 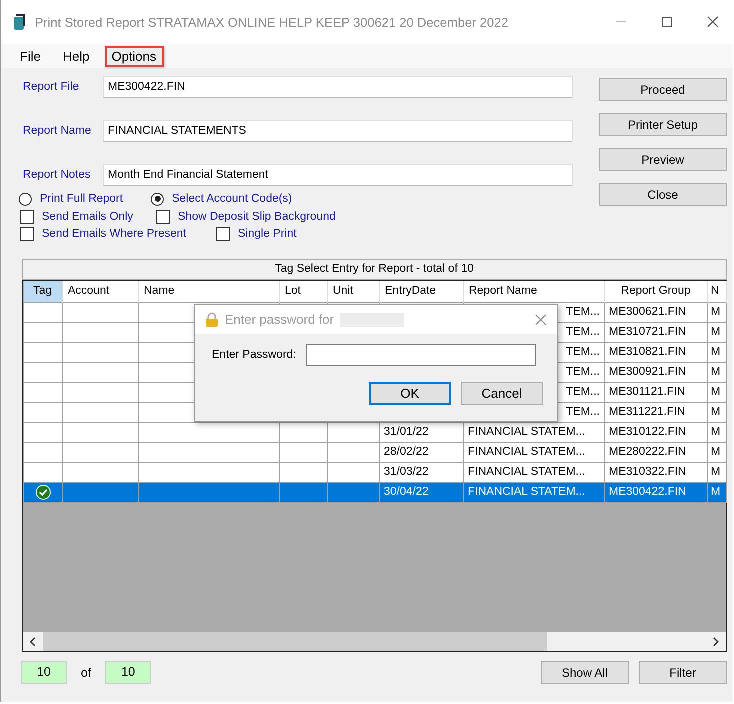 What do you see at coordinates (134, 56) in the screenshot?
I see `menu-item: Options` at bounding box center [134, 56].